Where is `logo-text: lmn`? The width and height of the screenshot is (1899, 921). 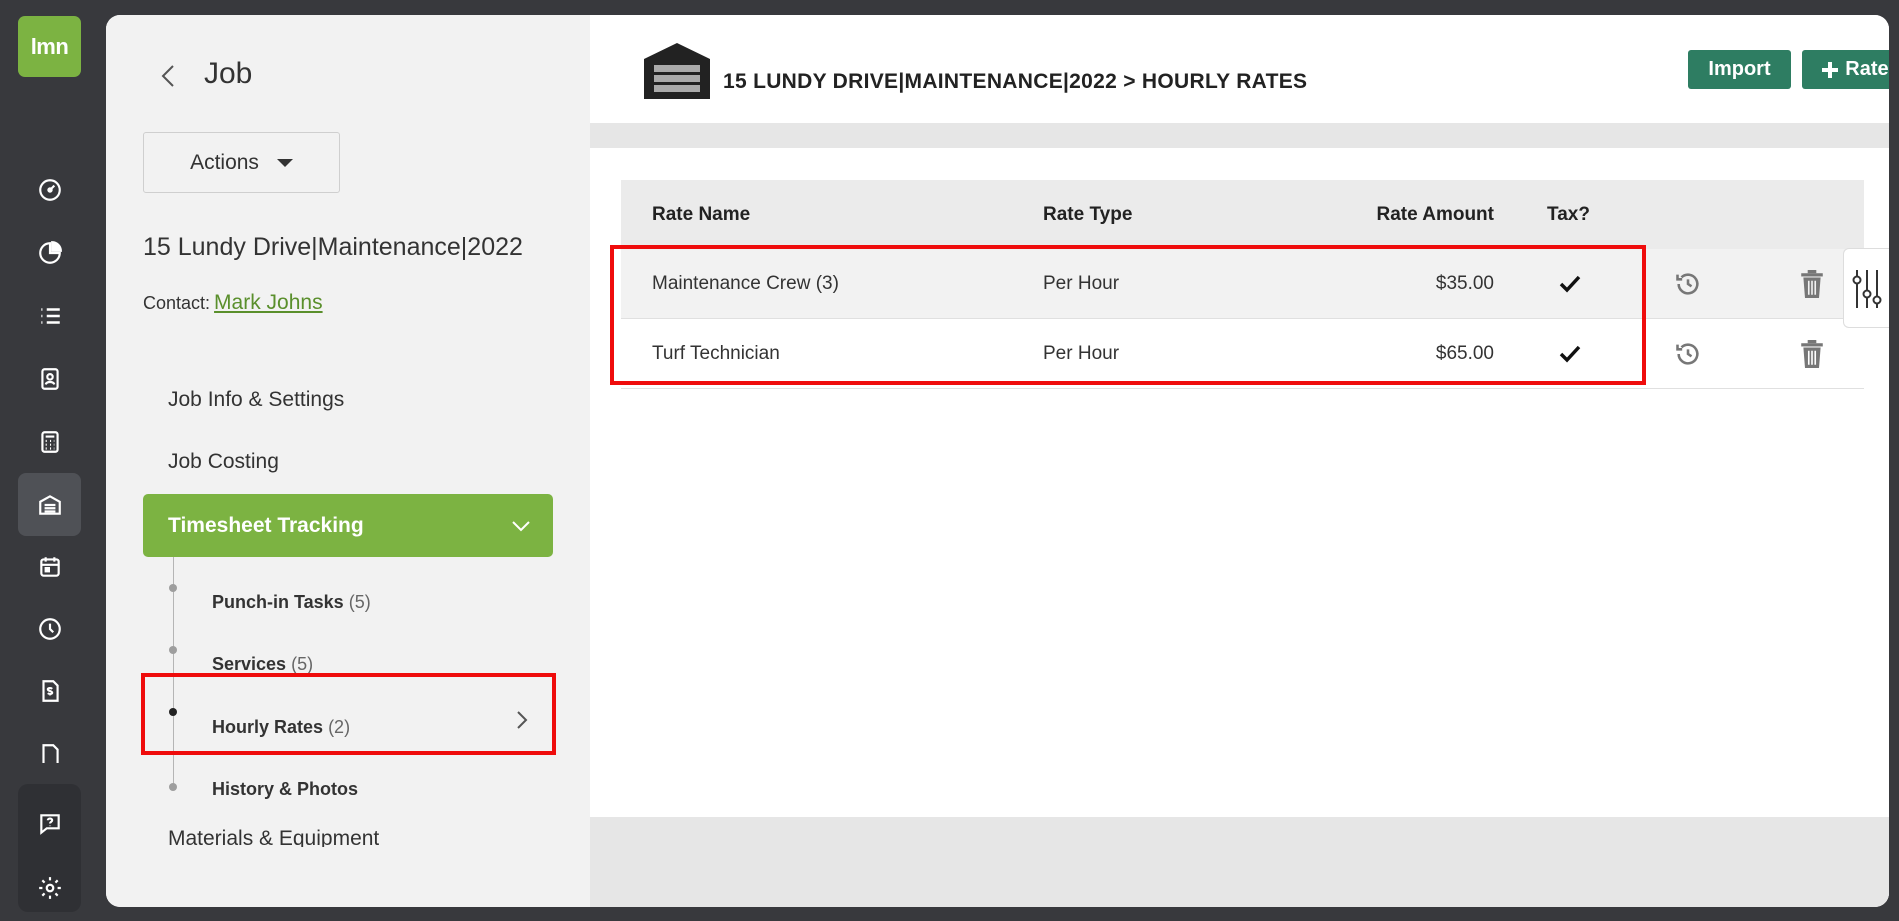 logo-text: lmn is located at coordinates (49, 46).